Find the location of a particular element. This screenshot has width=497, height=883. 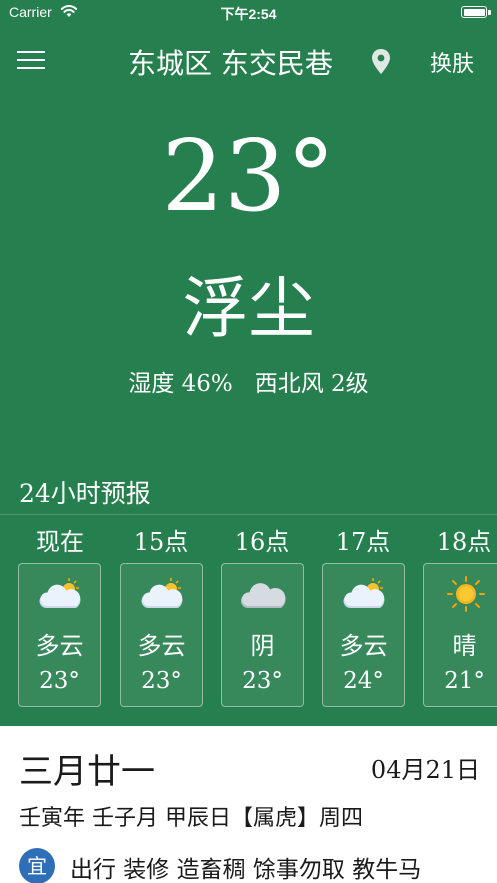

status-time: 下午2:54 is located at coordinates (248, 14).